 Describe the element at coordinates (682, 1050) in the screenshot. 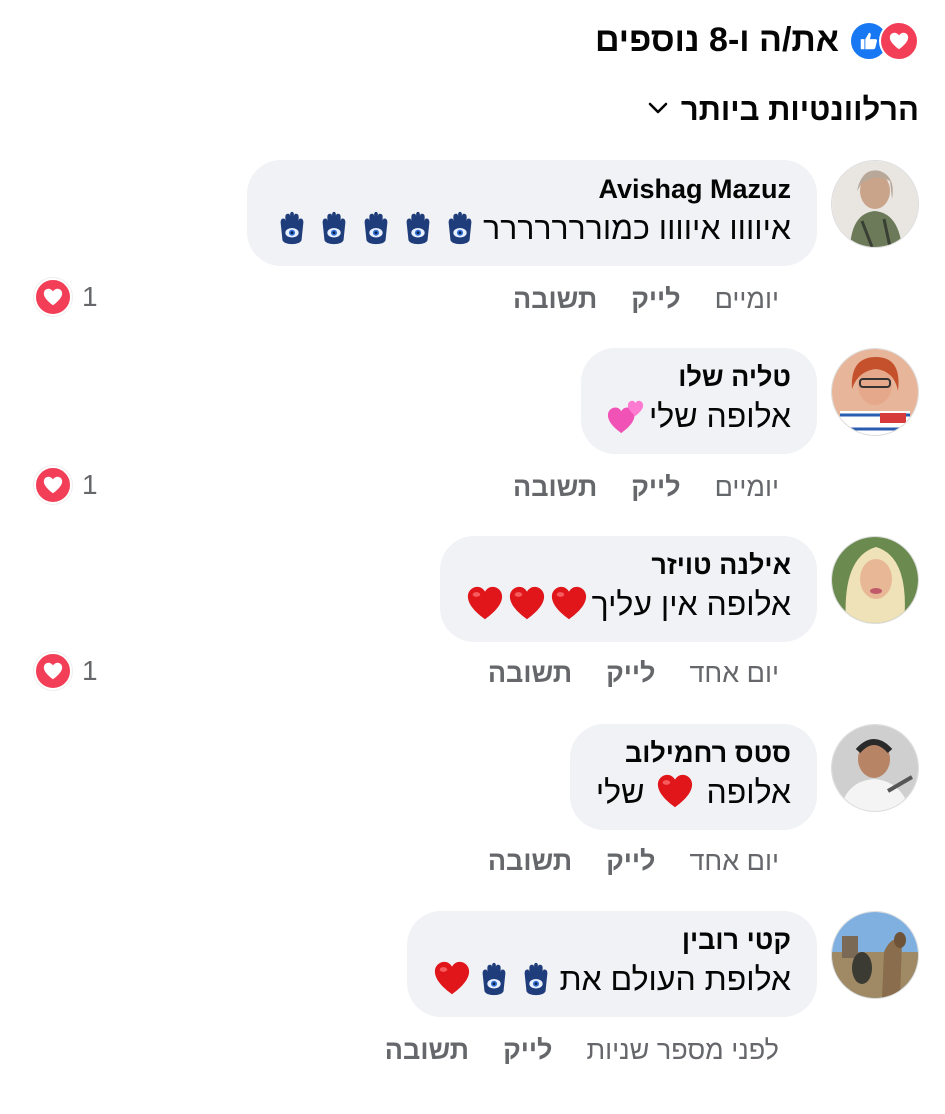

I see `comment-time: לפני מספר שניות` at that location.